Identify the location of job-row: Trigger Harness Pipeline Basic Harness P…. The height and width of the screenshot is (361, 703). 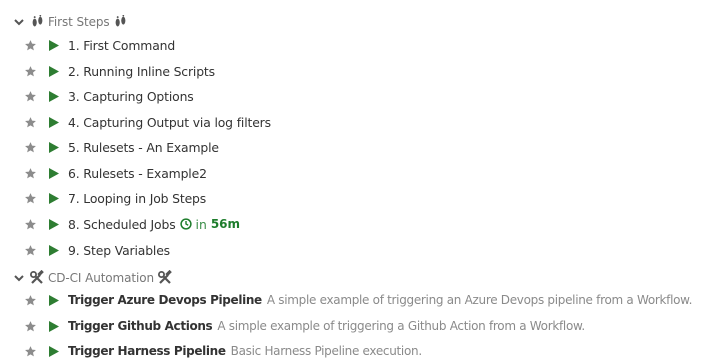
(363, 351).